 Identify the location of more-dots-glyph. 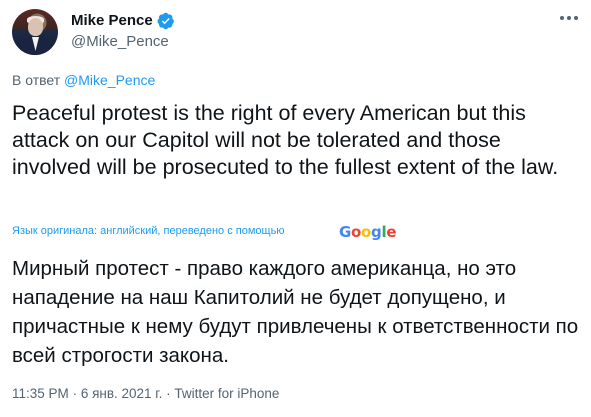
(569, 18).